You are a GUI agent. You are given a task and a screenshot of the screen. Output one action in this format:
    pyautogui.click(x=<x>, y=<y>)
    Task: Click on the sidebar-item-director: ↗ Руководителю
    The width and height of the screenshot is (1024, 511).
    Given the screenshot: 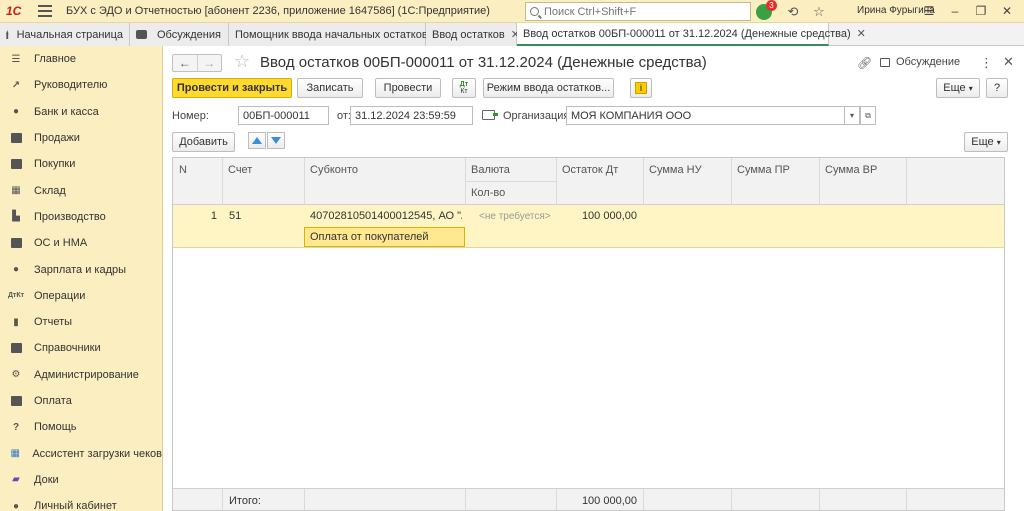 What is the action you would take?
    pyautogui.click(x=81, y=85)
    